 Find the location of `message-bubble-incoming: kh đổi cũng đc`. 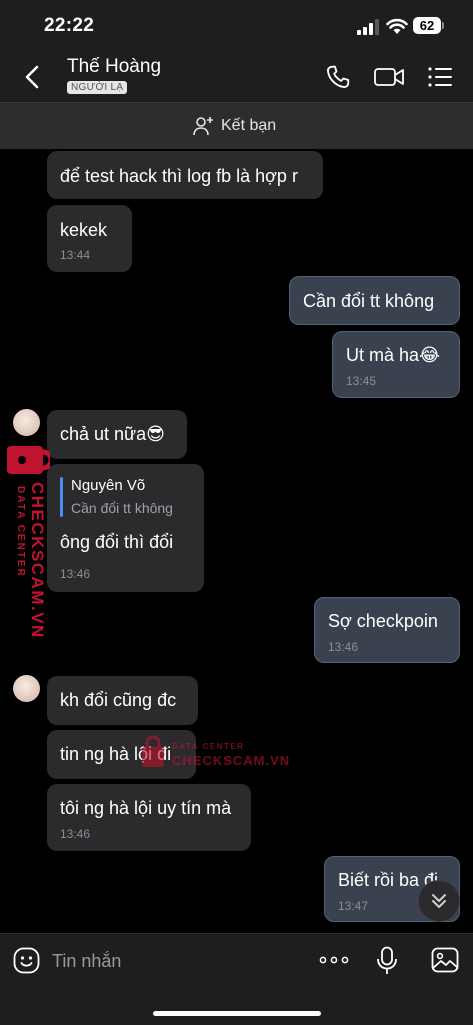

message-bubble-incoming: kh đổi cũng đc is located at coordinates (122, 700).